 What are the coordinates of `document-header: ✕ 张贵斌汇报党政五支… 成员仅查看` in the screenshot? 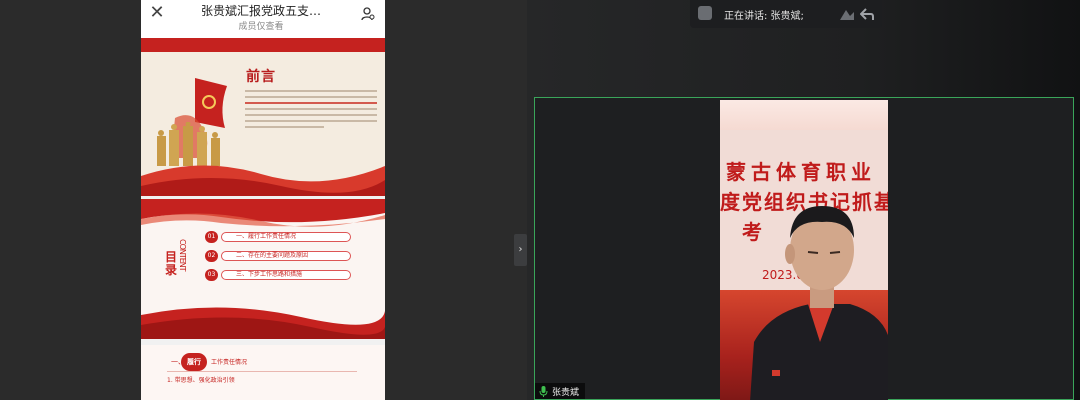 It's located at (263, 19).